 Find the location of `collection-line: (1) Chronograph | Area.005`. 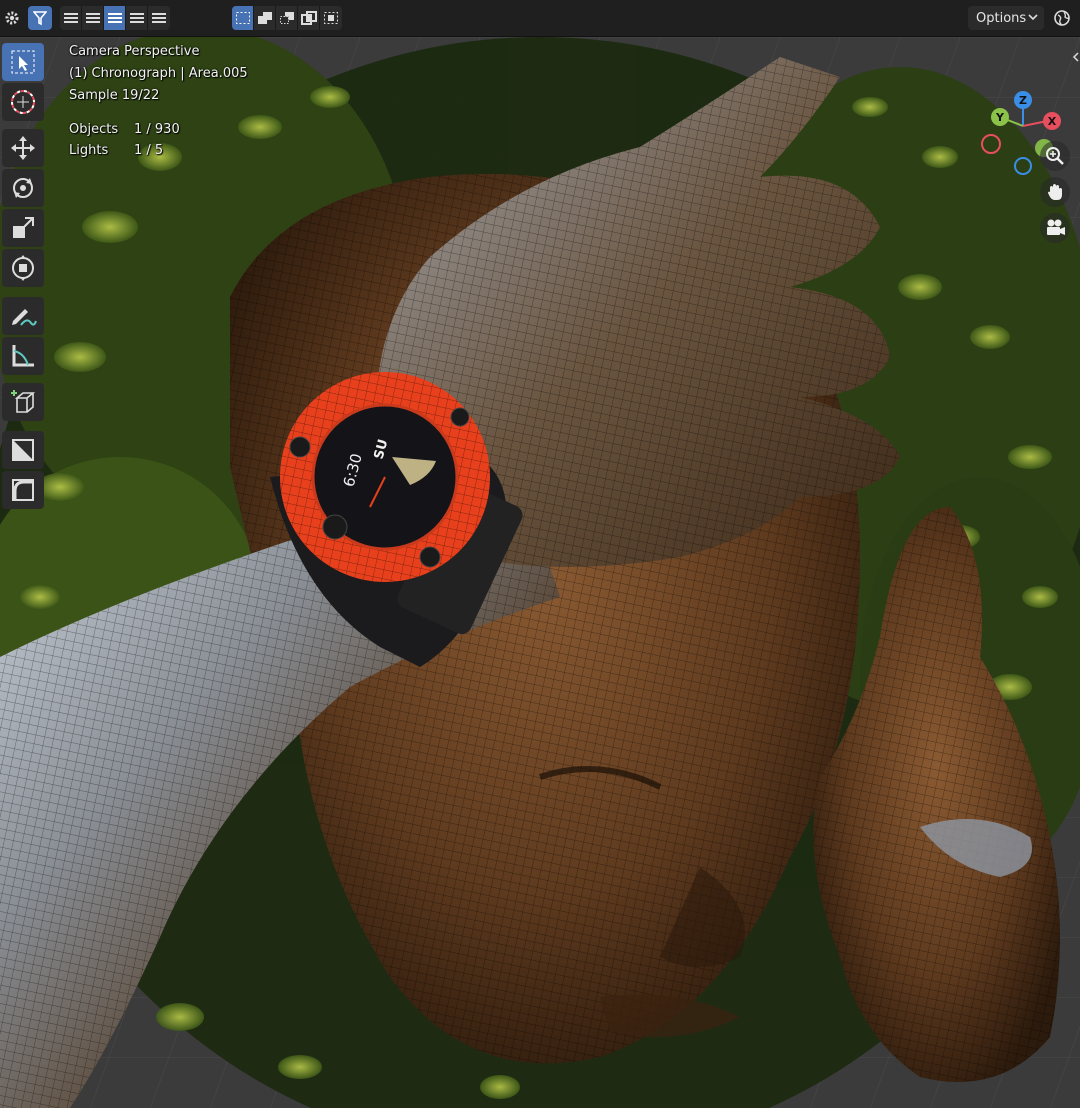

collection-line: (1) Chronograph | Area.005 is located at coordinates (158, 73).